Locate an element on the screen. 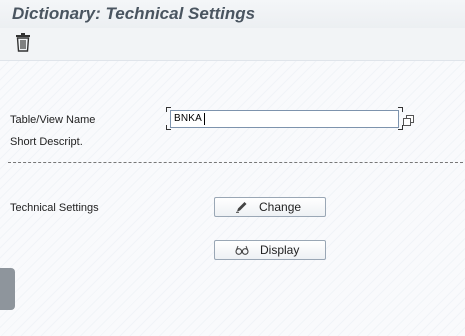  short-description-label: Short Descript. is located at coordinates (46, 142).